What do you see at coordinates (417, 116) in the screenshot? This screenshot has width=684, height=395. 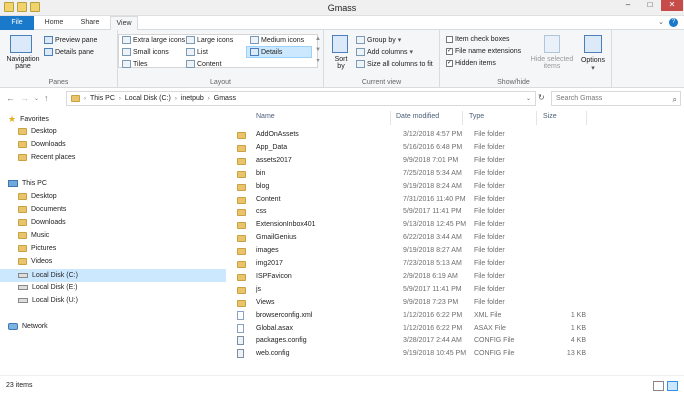 I see `column-header-date: Date modified` at bounding box center [417, 116].